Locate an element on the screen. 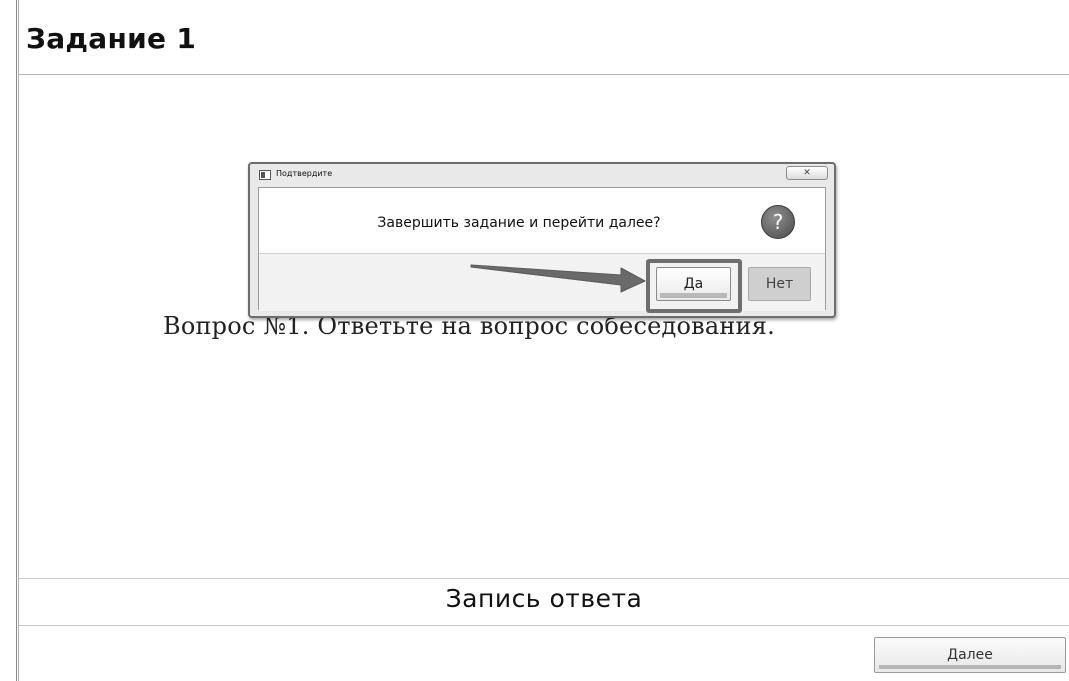 This screenshot has width=1069, height=681. question-icon: ? is located at coordinates (778, 222).